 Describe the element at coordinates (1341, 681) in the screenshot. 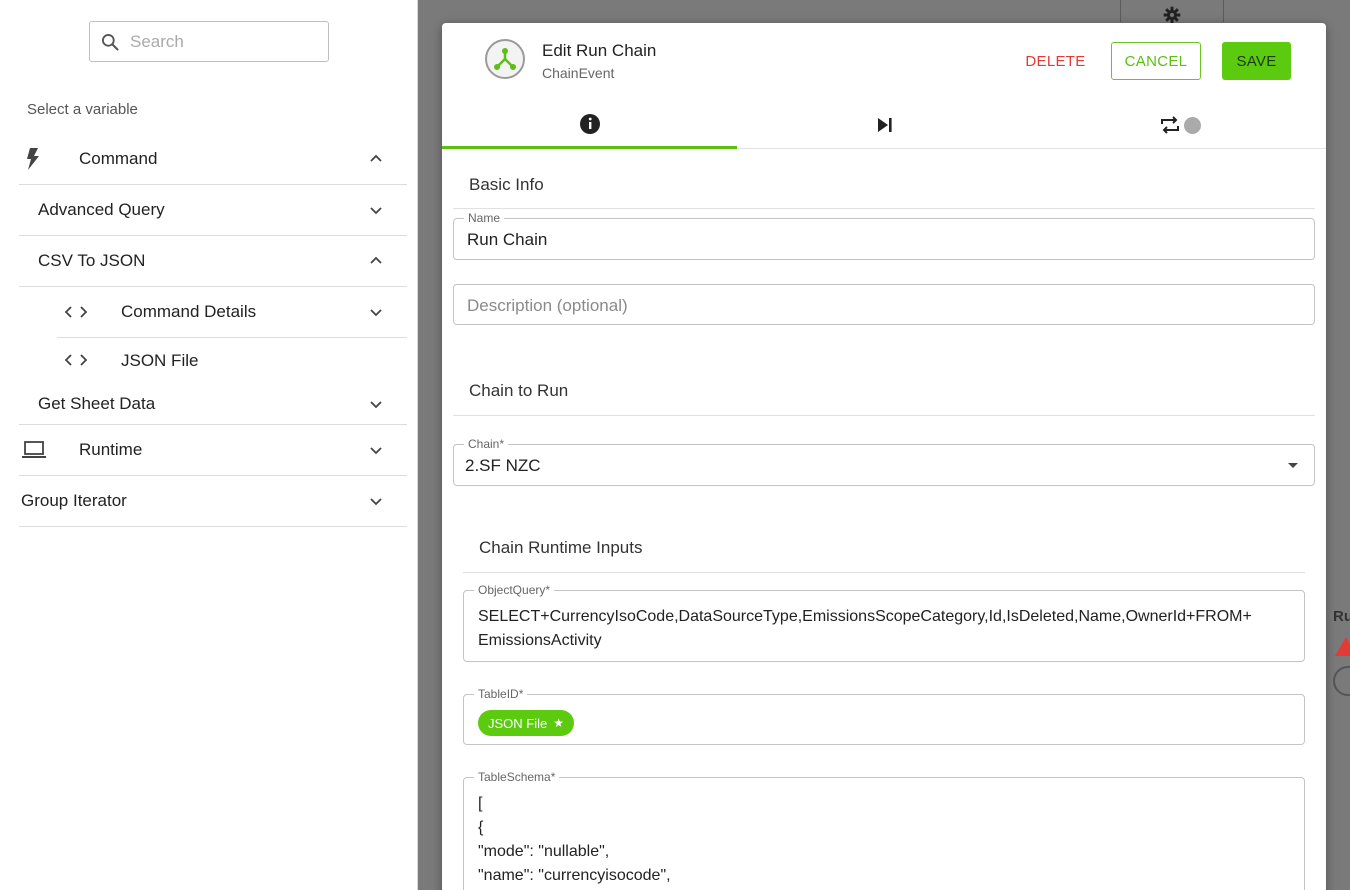

I see `background-circle-button` at that location.